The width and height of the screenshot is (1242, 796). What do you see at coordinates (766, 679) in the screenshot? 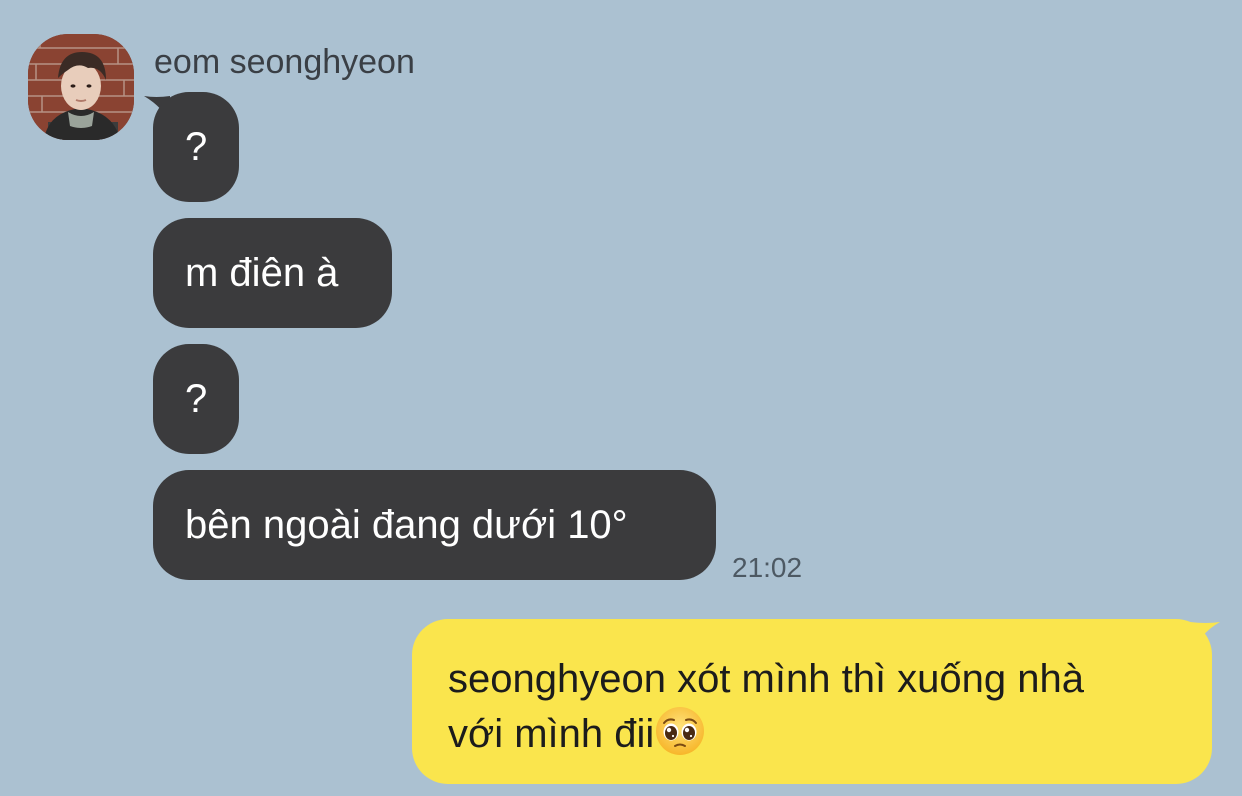
I see `message-text-line-1: seonghyeon xót mình thì xuống nhà` at bounding box center [766, 679].